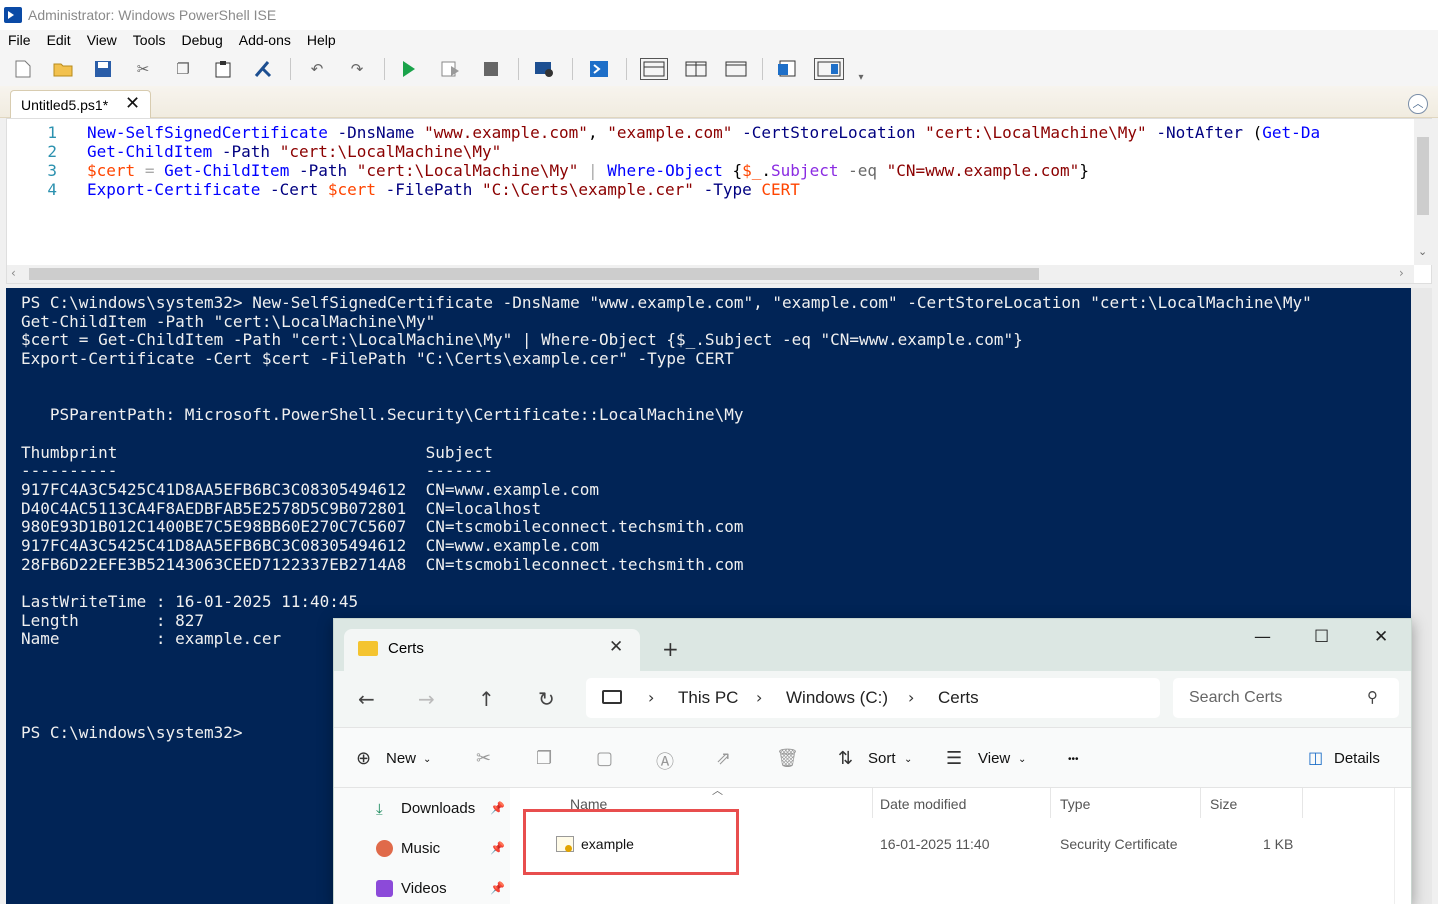  I want to click on paste-icon: ▢, so click(604, 758).